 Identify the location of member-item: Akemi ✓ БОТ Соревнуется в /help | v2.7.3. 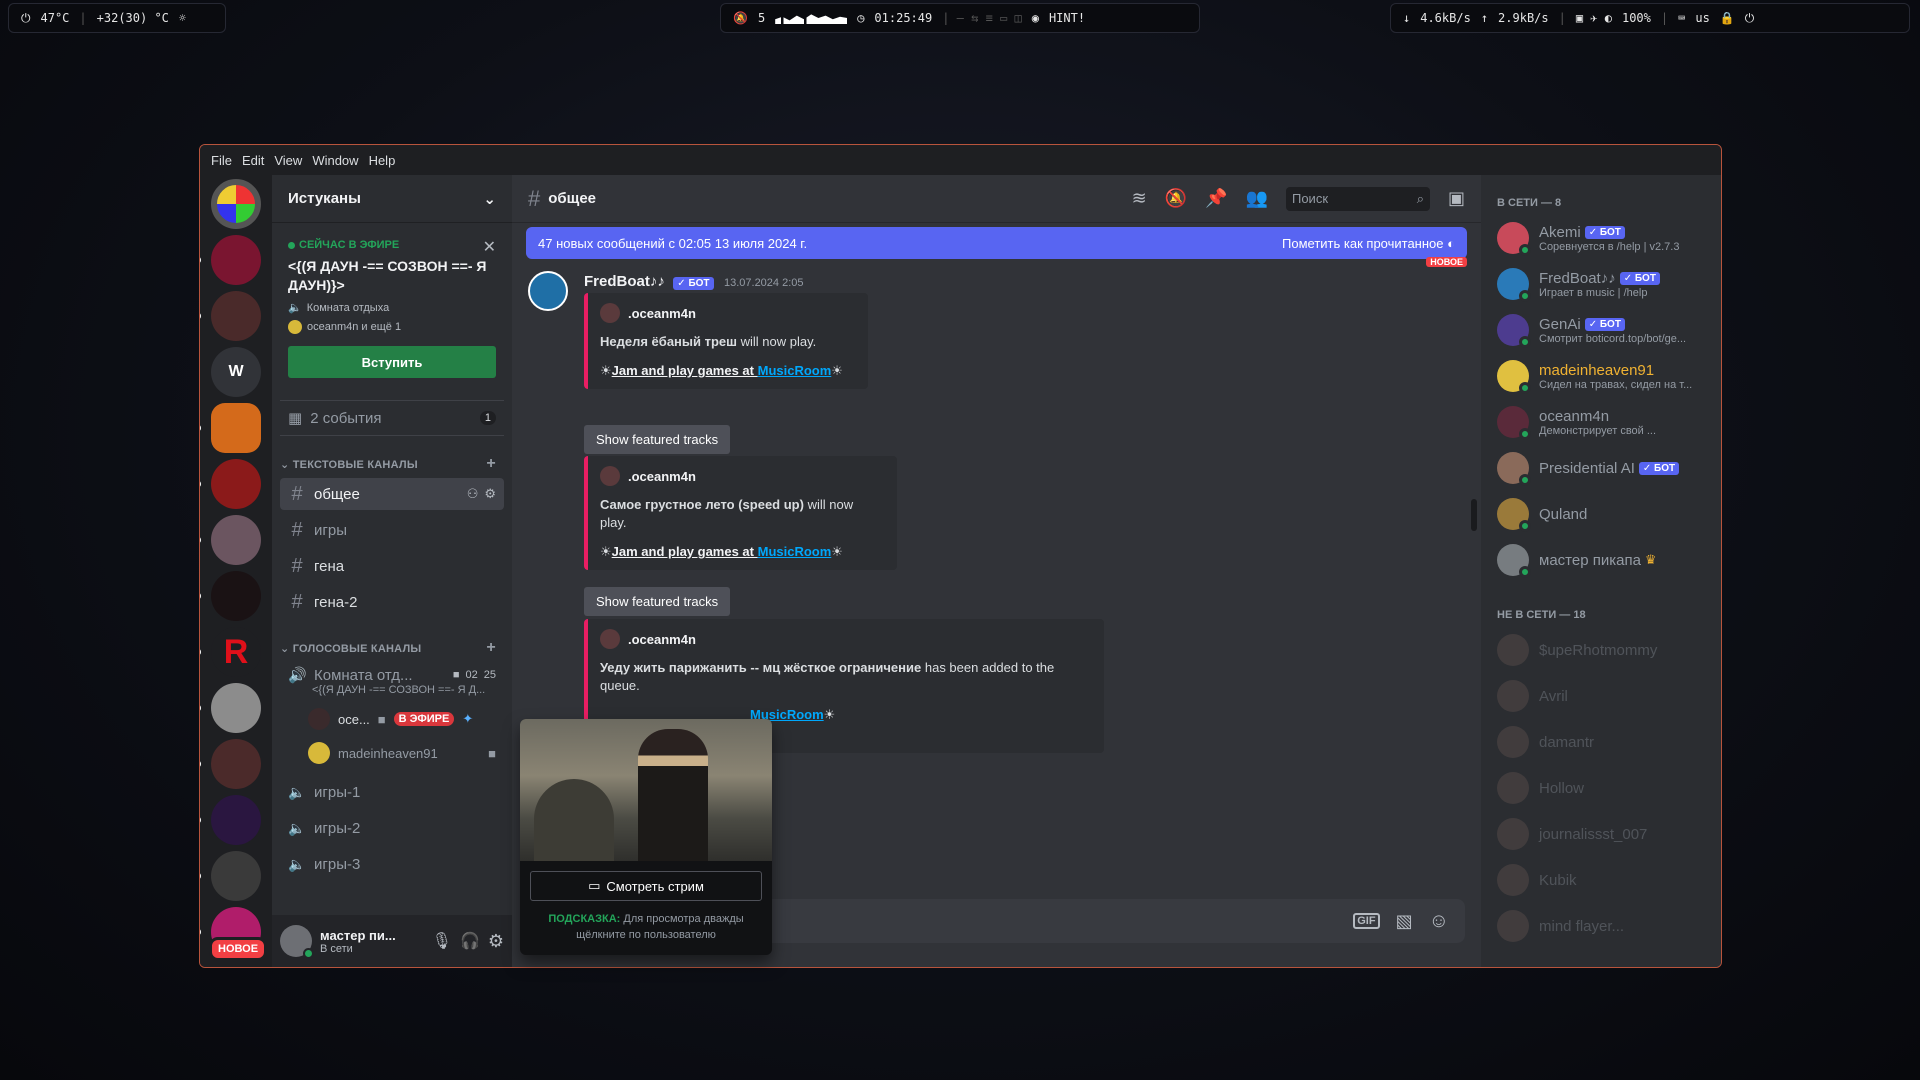
(1605, 238).